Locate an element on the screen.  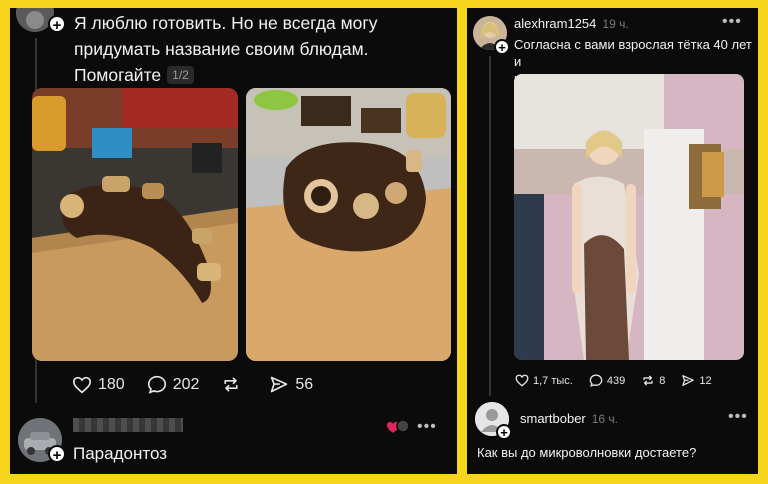
repost-count: 8 is located at coordinates (662, 380).